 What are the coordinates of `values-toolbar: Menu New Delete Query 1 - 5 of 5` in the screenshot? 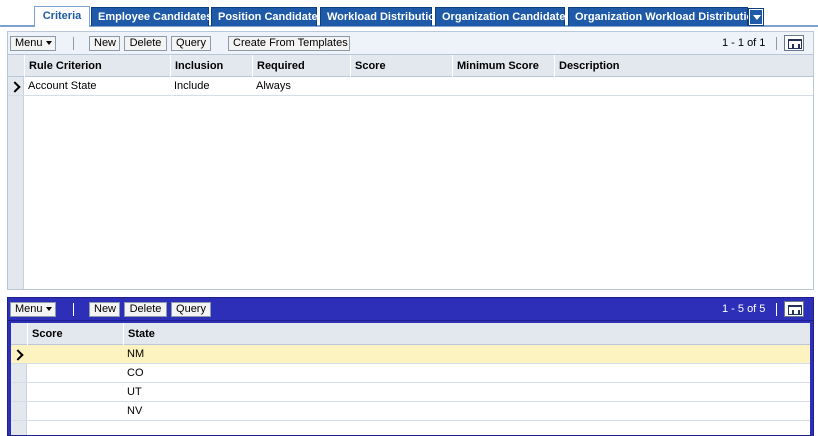 It's located at (410, 309).